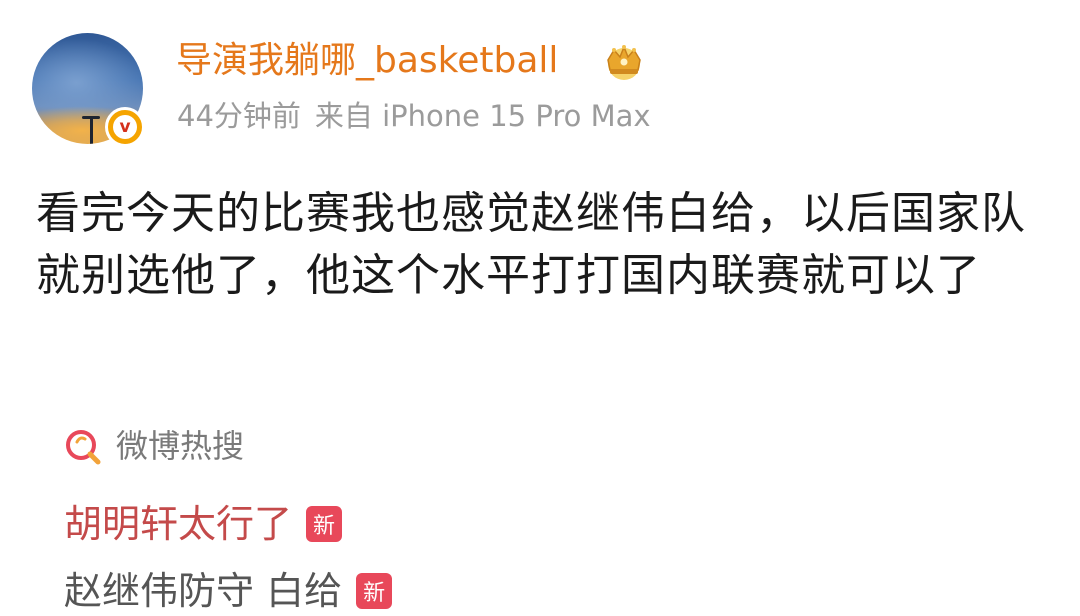 The width and height of the screenshot is (1080, 616). What do you see at coordinates (239, 116) in the screenshot?
I see `post-time: 44分钟前` at bounding box center [239, 116].